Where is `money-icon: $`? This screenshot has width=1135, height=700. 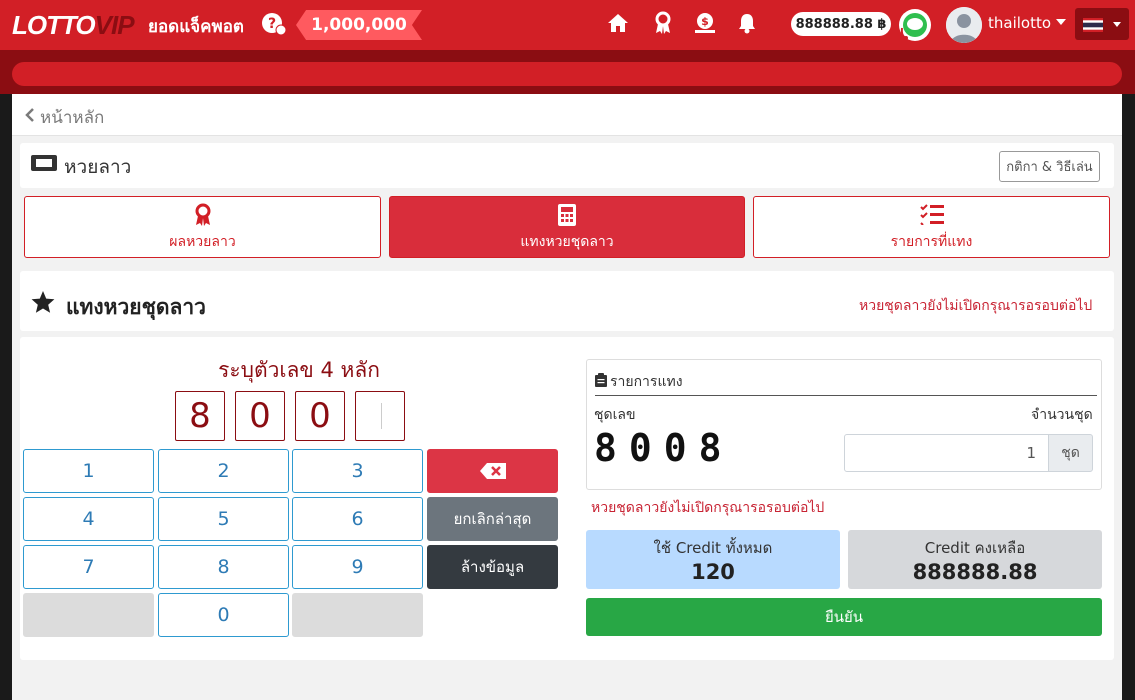
money-icon: $ is located at coordinates (705, 23).